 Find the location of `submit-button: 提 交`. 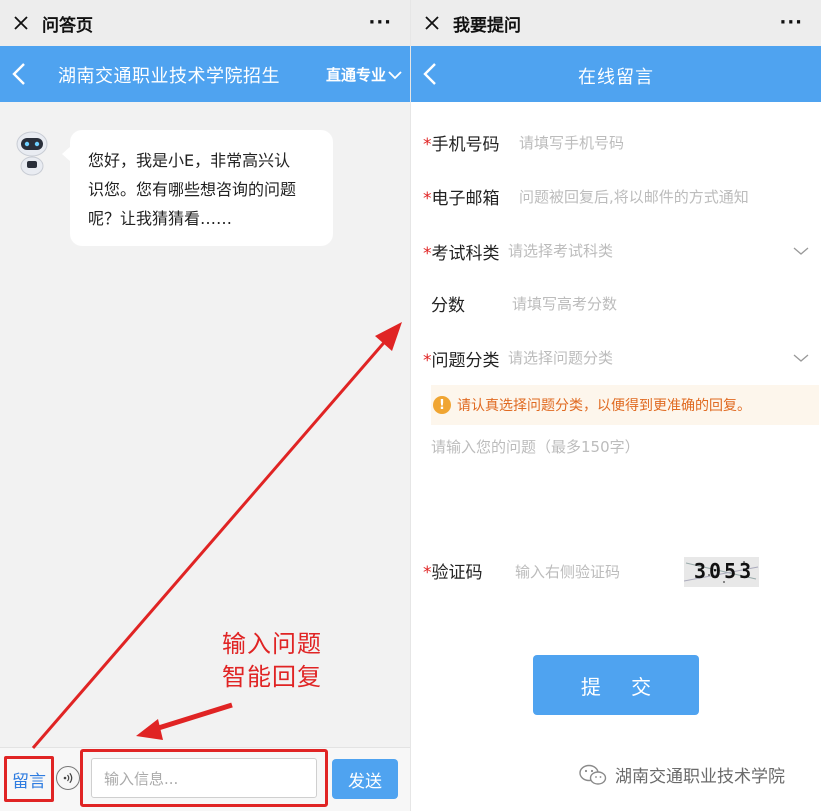

submit-button: 提 交 is located at coordinates (616, 685).